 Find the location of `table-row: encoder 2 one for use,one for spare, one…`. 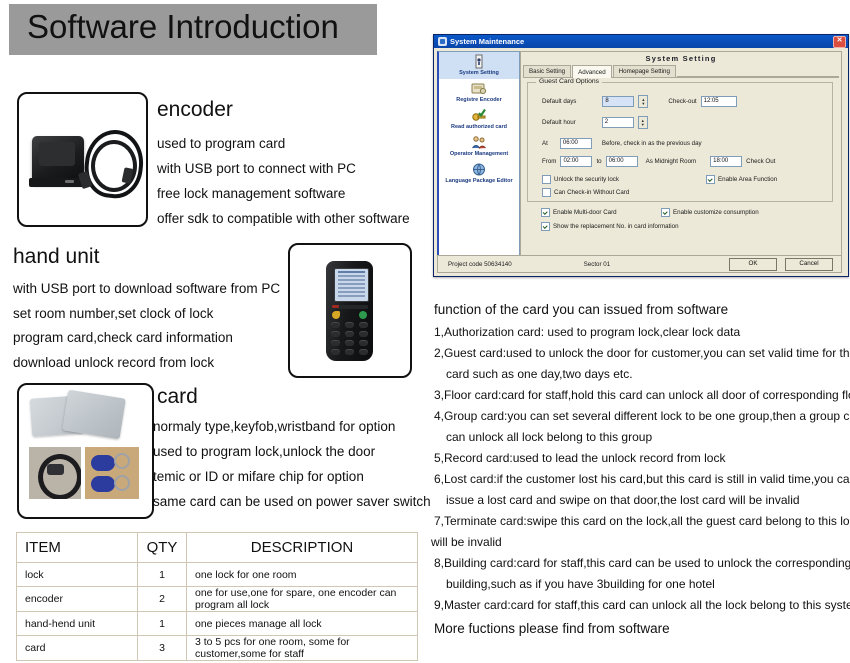

table-row: encoder 2 one for use,one for spare, one… is located at coordinates (217, 599).